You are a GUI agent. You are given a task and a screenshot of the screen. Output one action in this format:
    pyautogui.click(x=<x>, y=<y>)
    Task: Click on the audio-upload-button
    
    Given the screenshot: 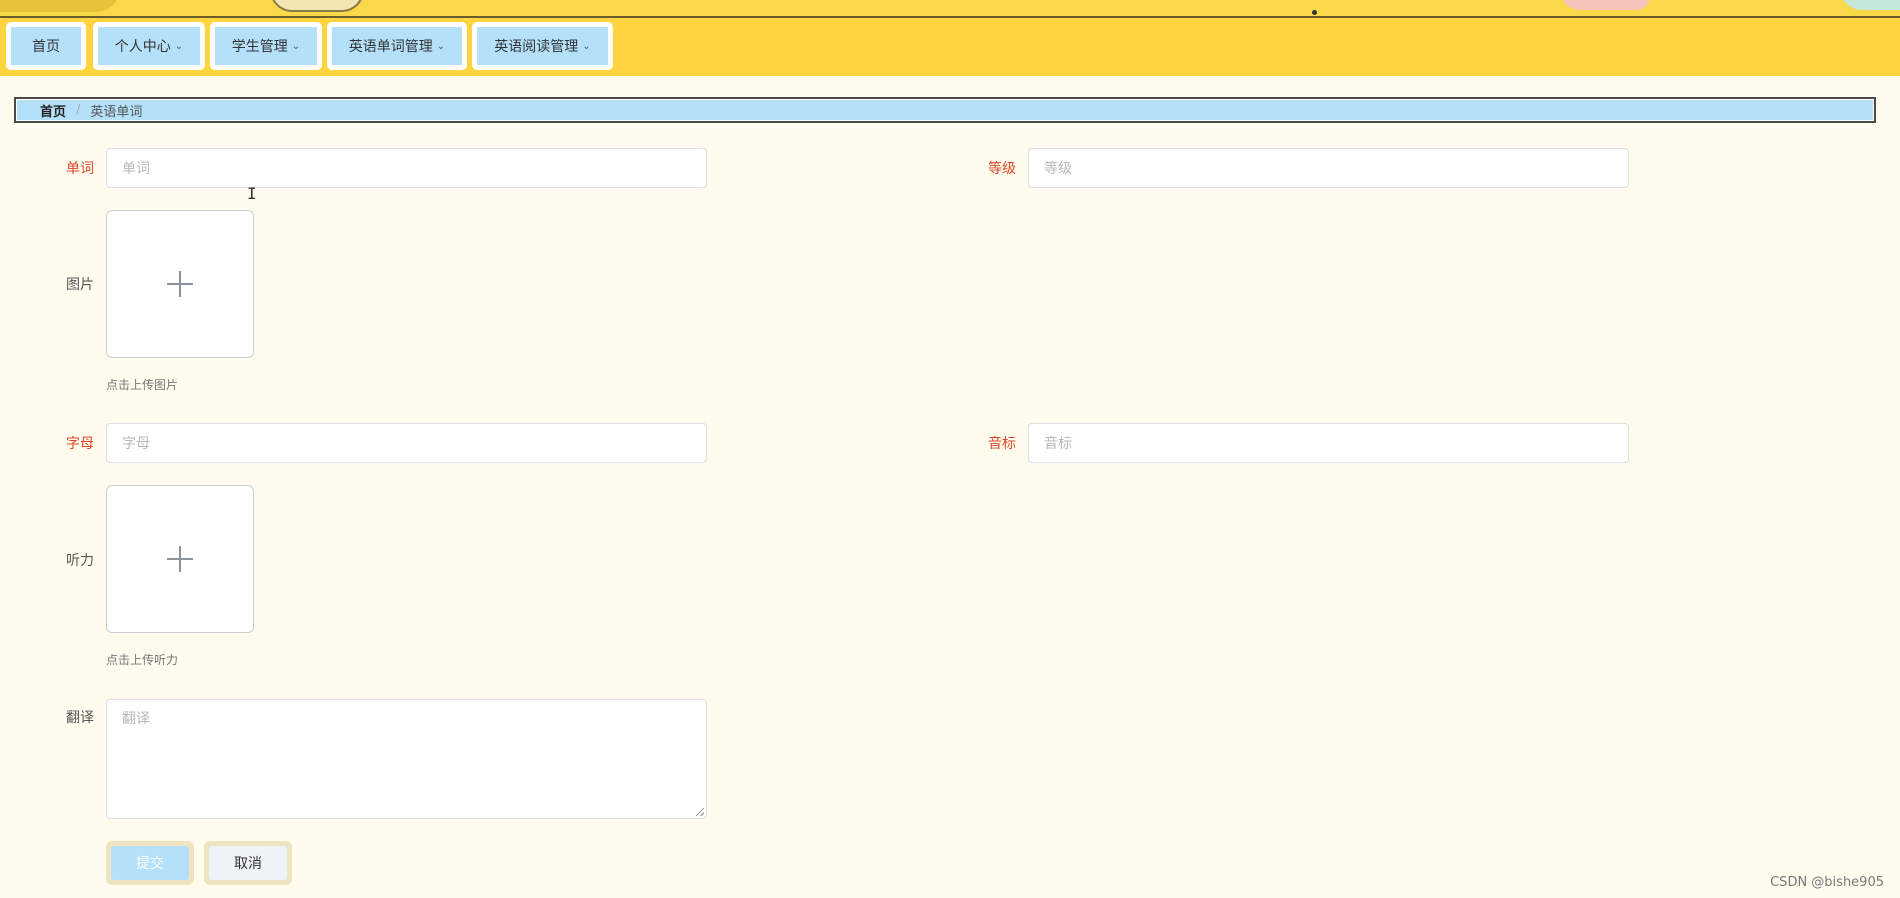 What is the action you would take?
    pyautogui.click(x=180, y=559)
    